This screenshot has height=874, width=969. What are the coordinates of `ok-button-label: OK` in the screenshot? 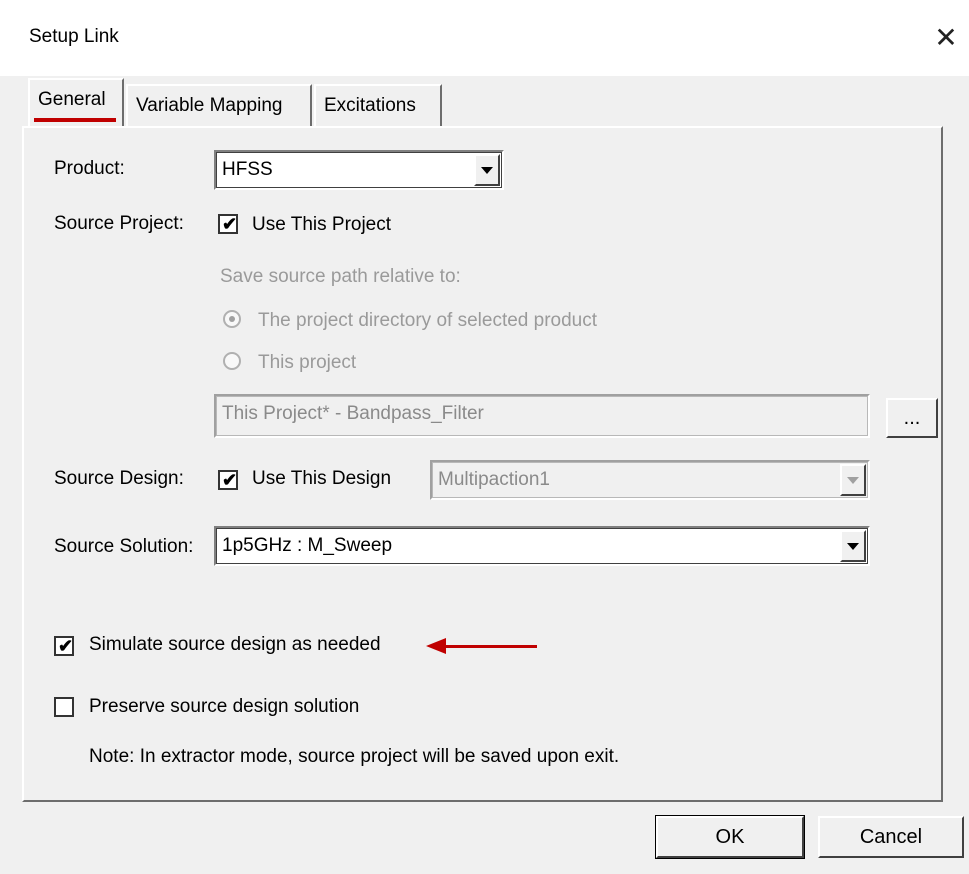 It's located at (730, 837).